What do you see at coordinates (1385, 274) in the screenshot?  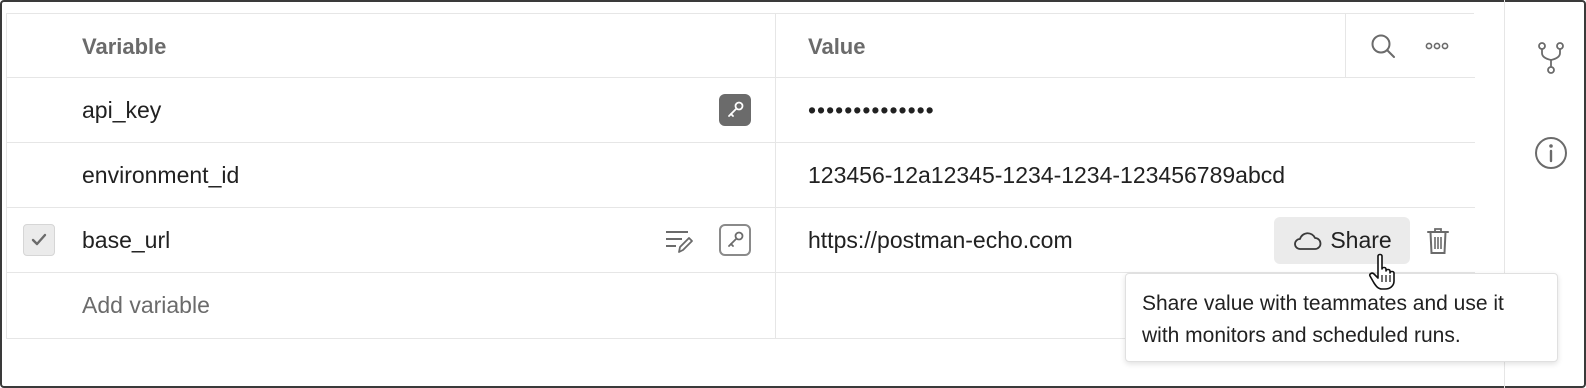 I see `hand-cursor-icon` at bounding box center [1385, 274].